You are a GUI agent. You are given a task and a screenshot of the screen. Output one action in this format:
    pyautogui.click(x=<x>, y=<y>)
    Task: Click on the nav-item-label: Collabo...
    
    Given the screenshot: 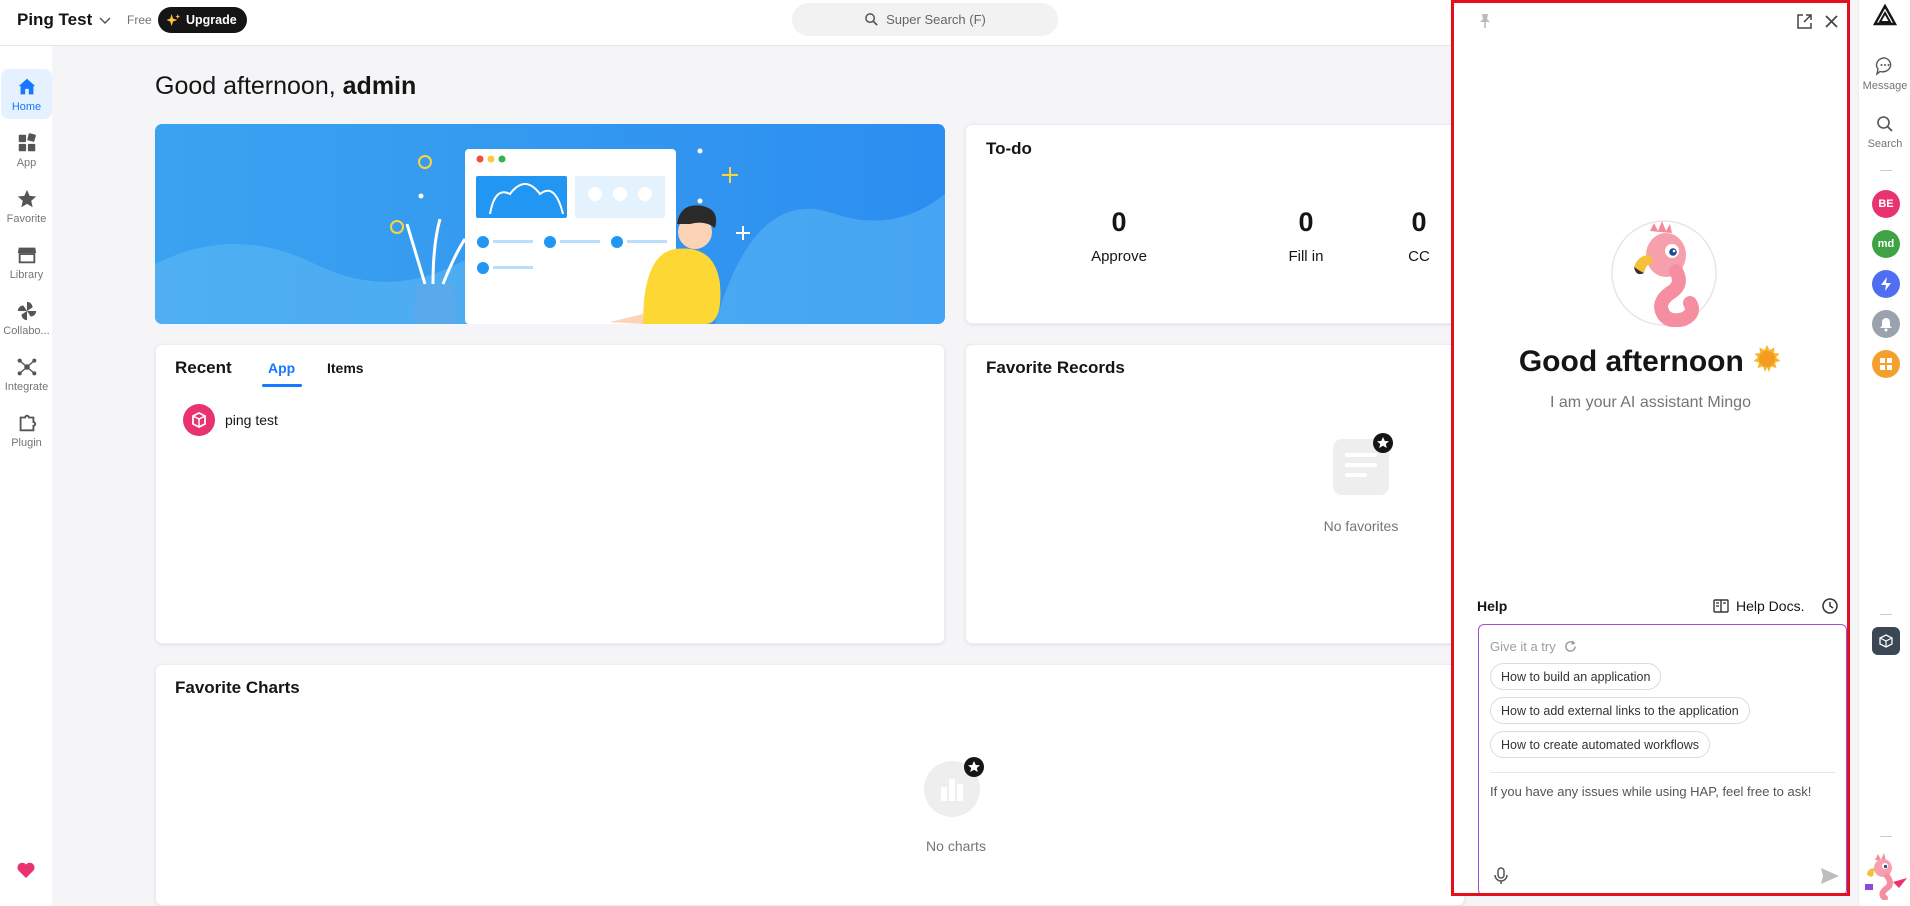 What is the action you would take?
    pyautogui.click(x=26, y=330)
    